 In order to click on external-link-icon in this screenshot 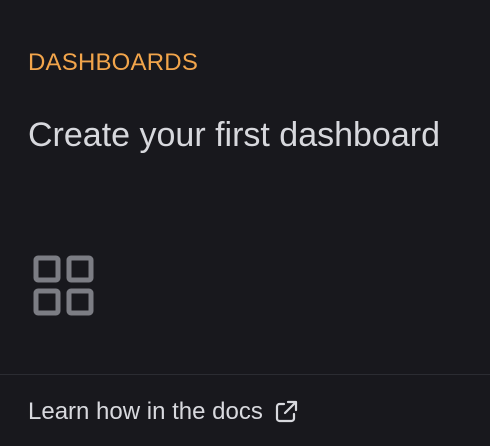, I will do `click(286, 411)`.